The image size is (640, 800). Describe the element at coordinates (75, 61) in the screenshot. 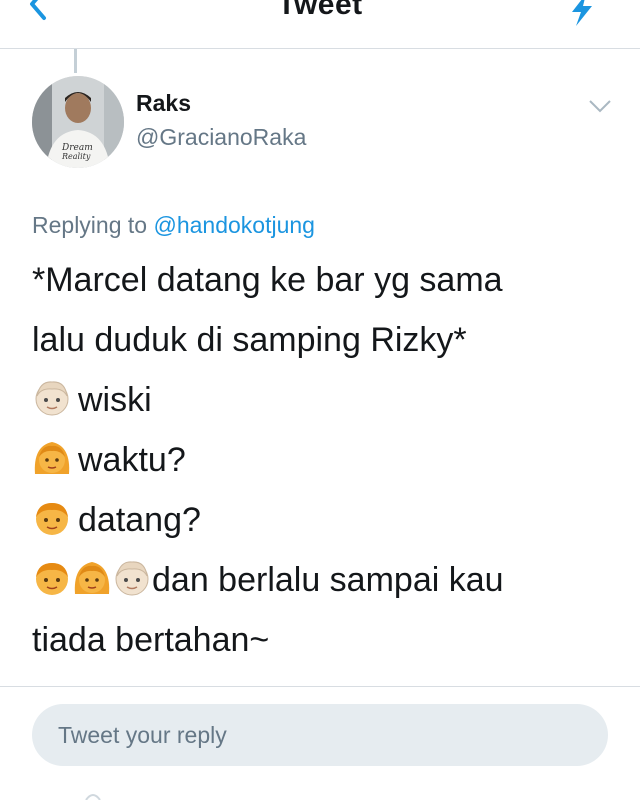

I see `thread-connector-line` at that location.